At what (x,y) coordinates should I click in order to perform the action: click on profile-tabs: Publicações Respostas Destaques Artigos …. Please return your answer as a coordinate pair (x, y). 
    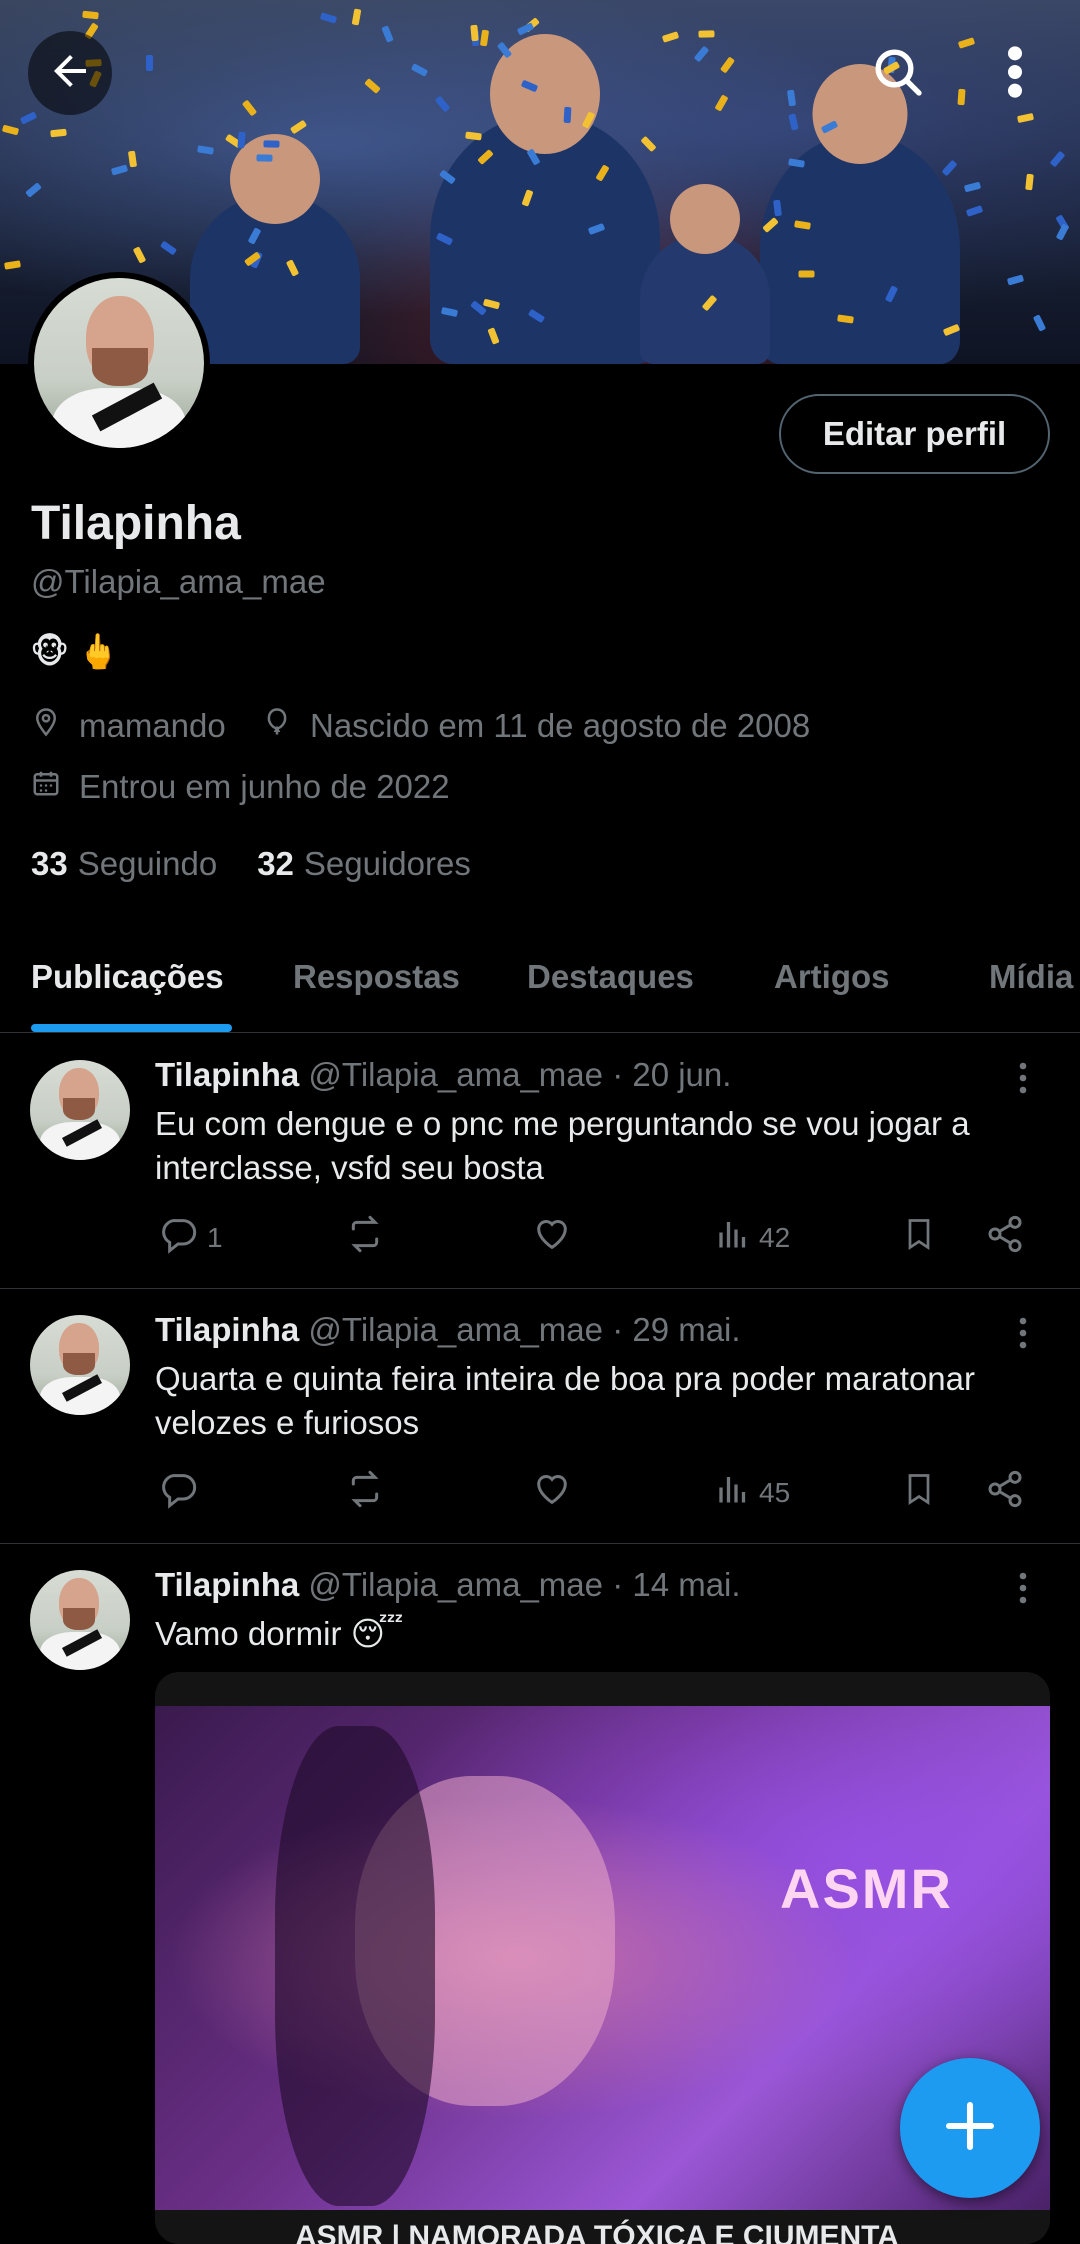
    Looking at the image, I should click on (540, 986).